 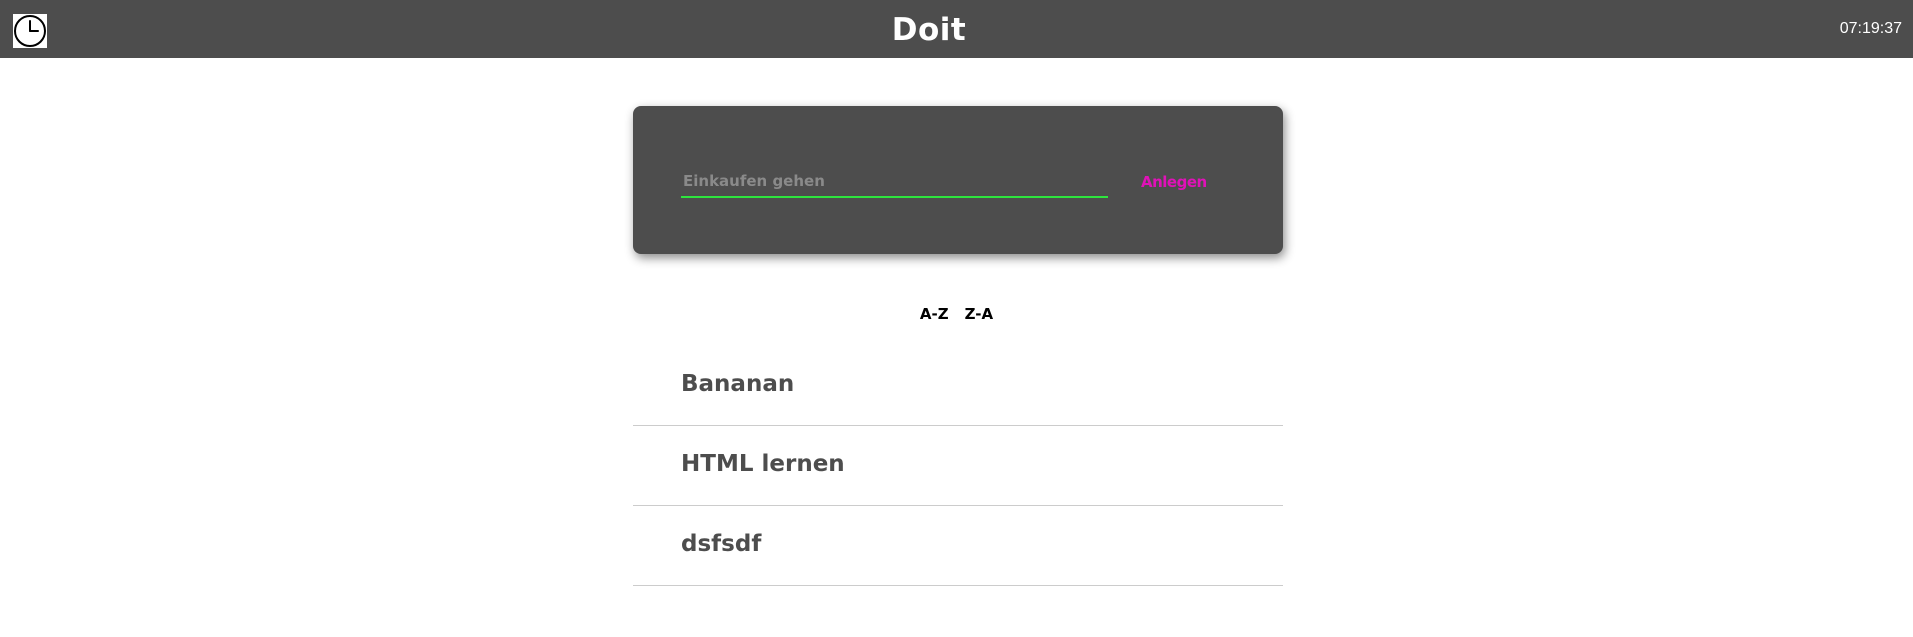 I want to click on todo-item: dsfsdf, so click(x=958, y=546).